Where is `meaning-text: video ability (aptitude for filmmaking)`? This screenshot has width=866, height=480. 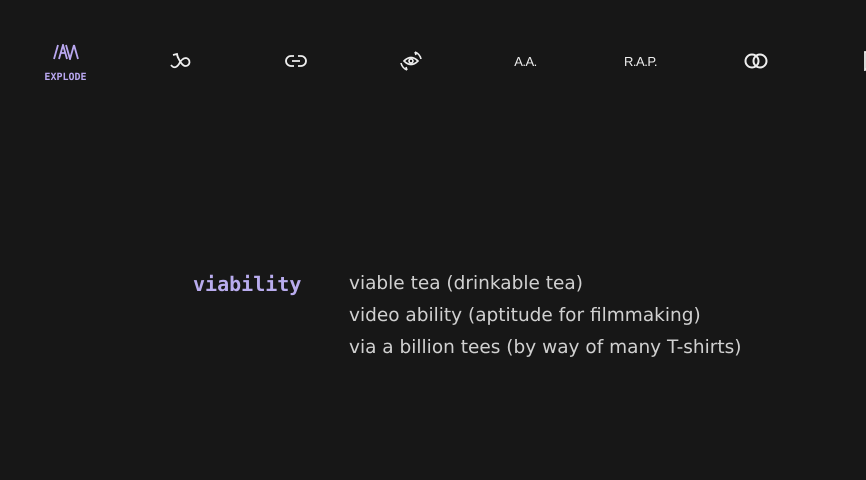 meaning-text: video ability (aptitude for filmmaking) is located at coordinates (525, 316).